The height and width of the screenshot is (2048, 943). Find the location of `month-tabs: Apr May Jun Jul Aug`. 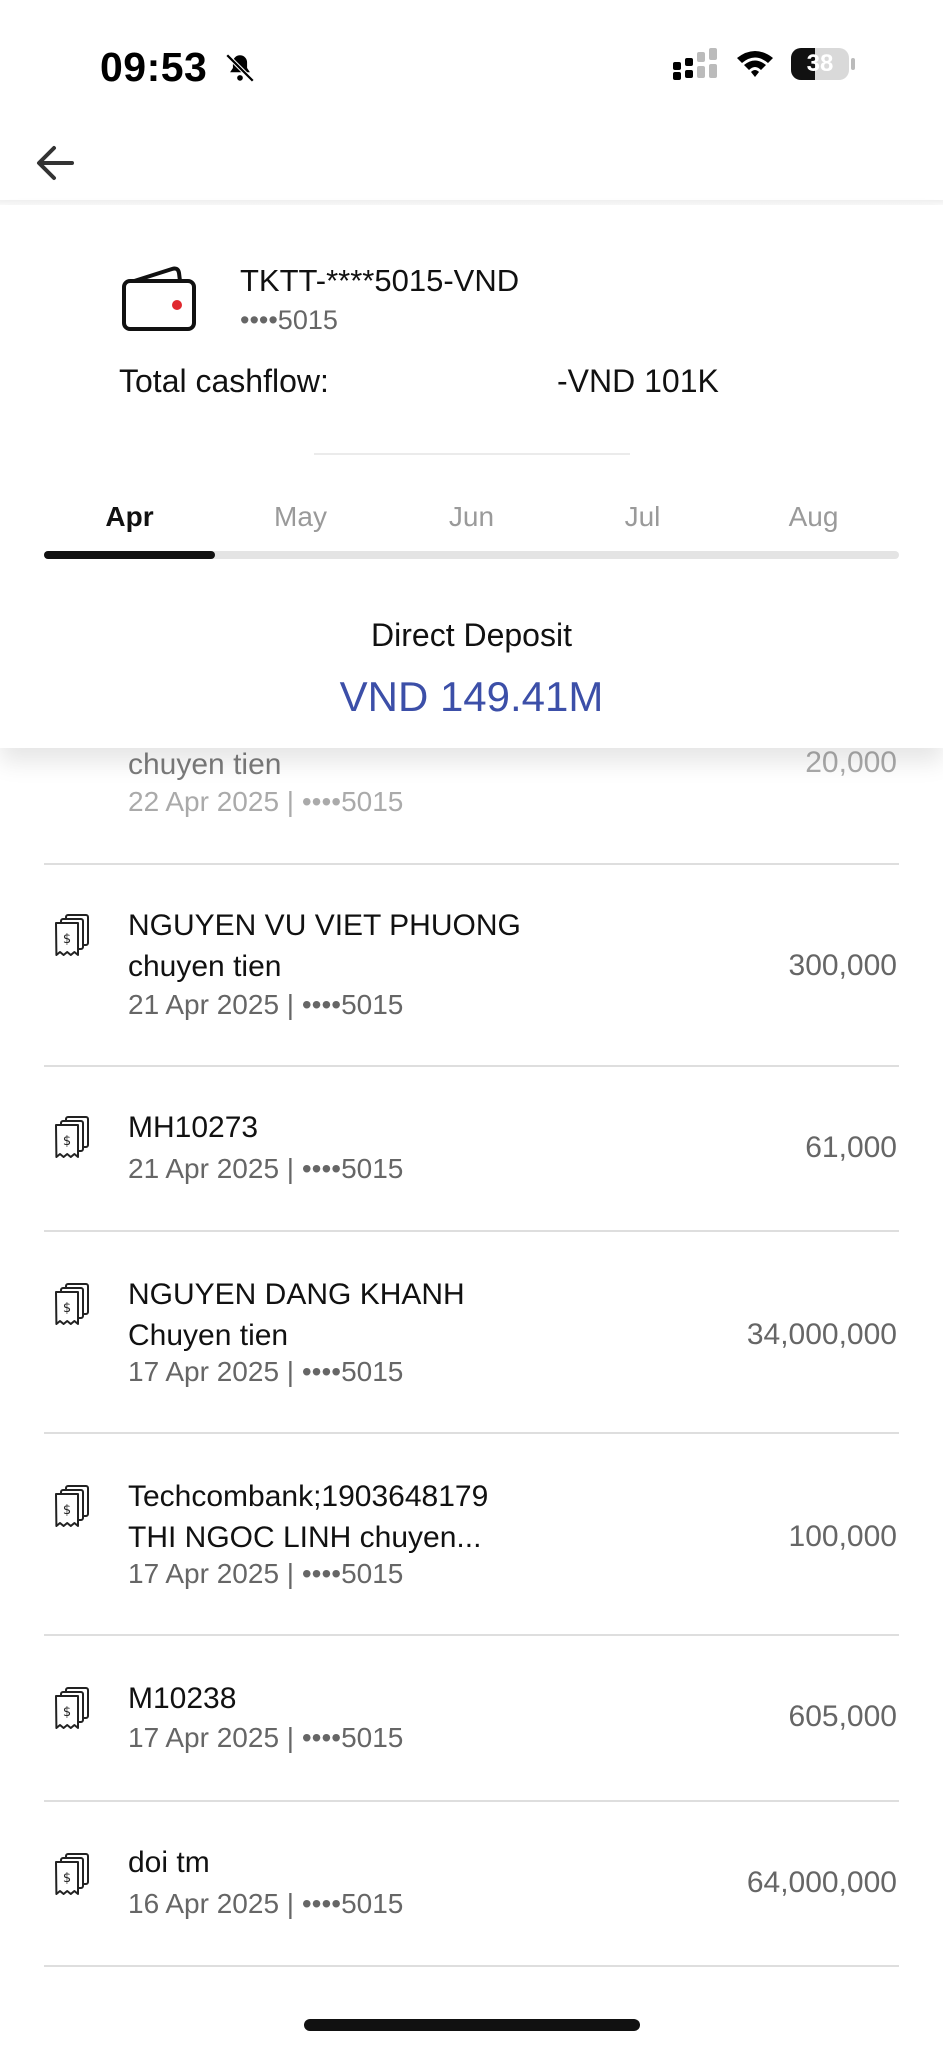

month-tabs: Apr May Jun Jul Aug is located at coordinates (471, 517).